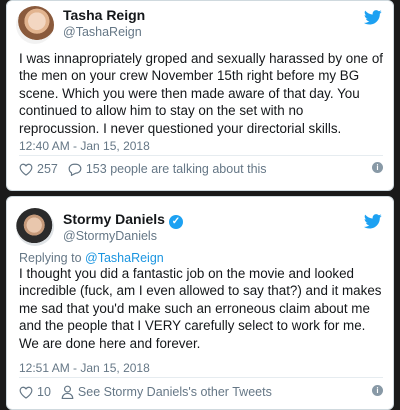 This screenshot has height=410, width=400. I want to click on tweet-timestamp: 12:40 AM - Jan 15, 2018, so click(84, 146).